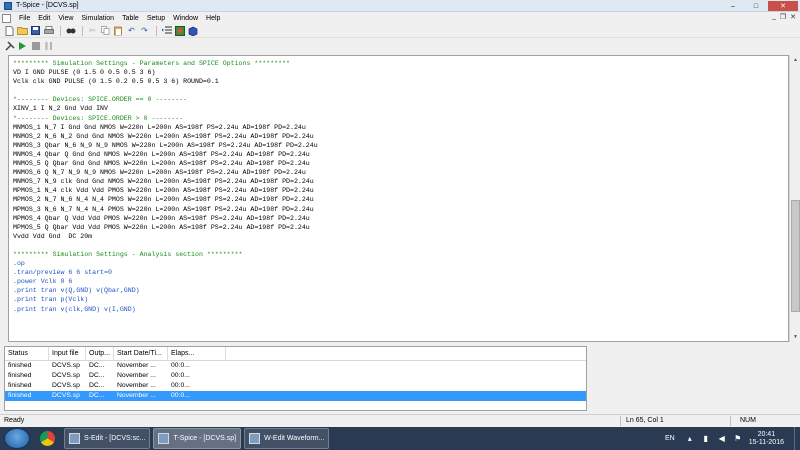 Image resolution: width=800 pixels, height=450 pixels. Describe the element at coordinates (738, 439) in the screenshot. I see `flag-icon: ⚑` at that location.